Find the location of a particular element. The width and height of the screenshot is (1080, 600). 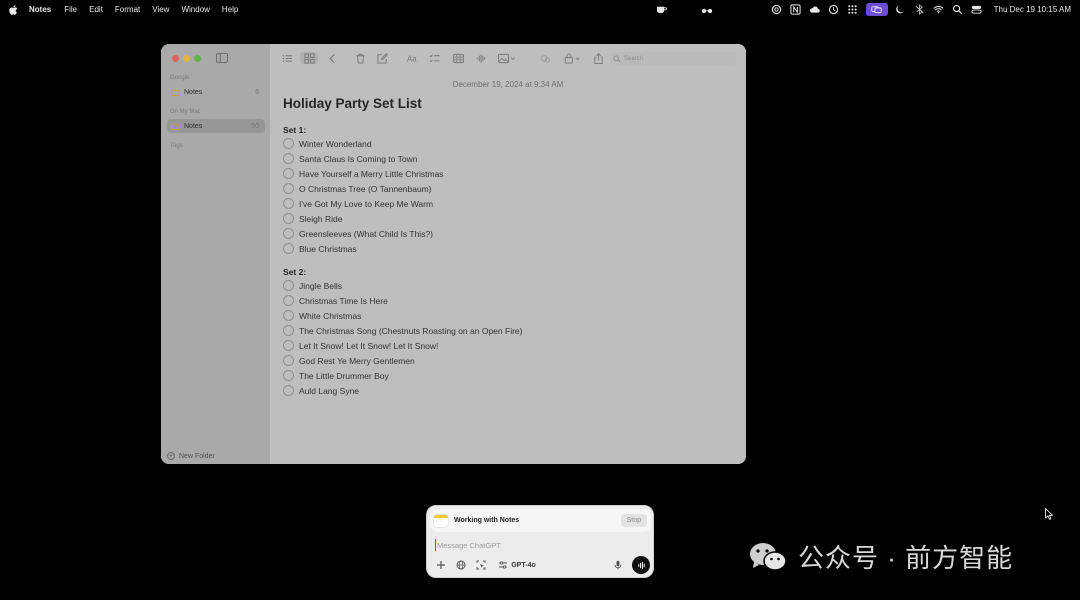

close-button is located at coordinates (175, 58).